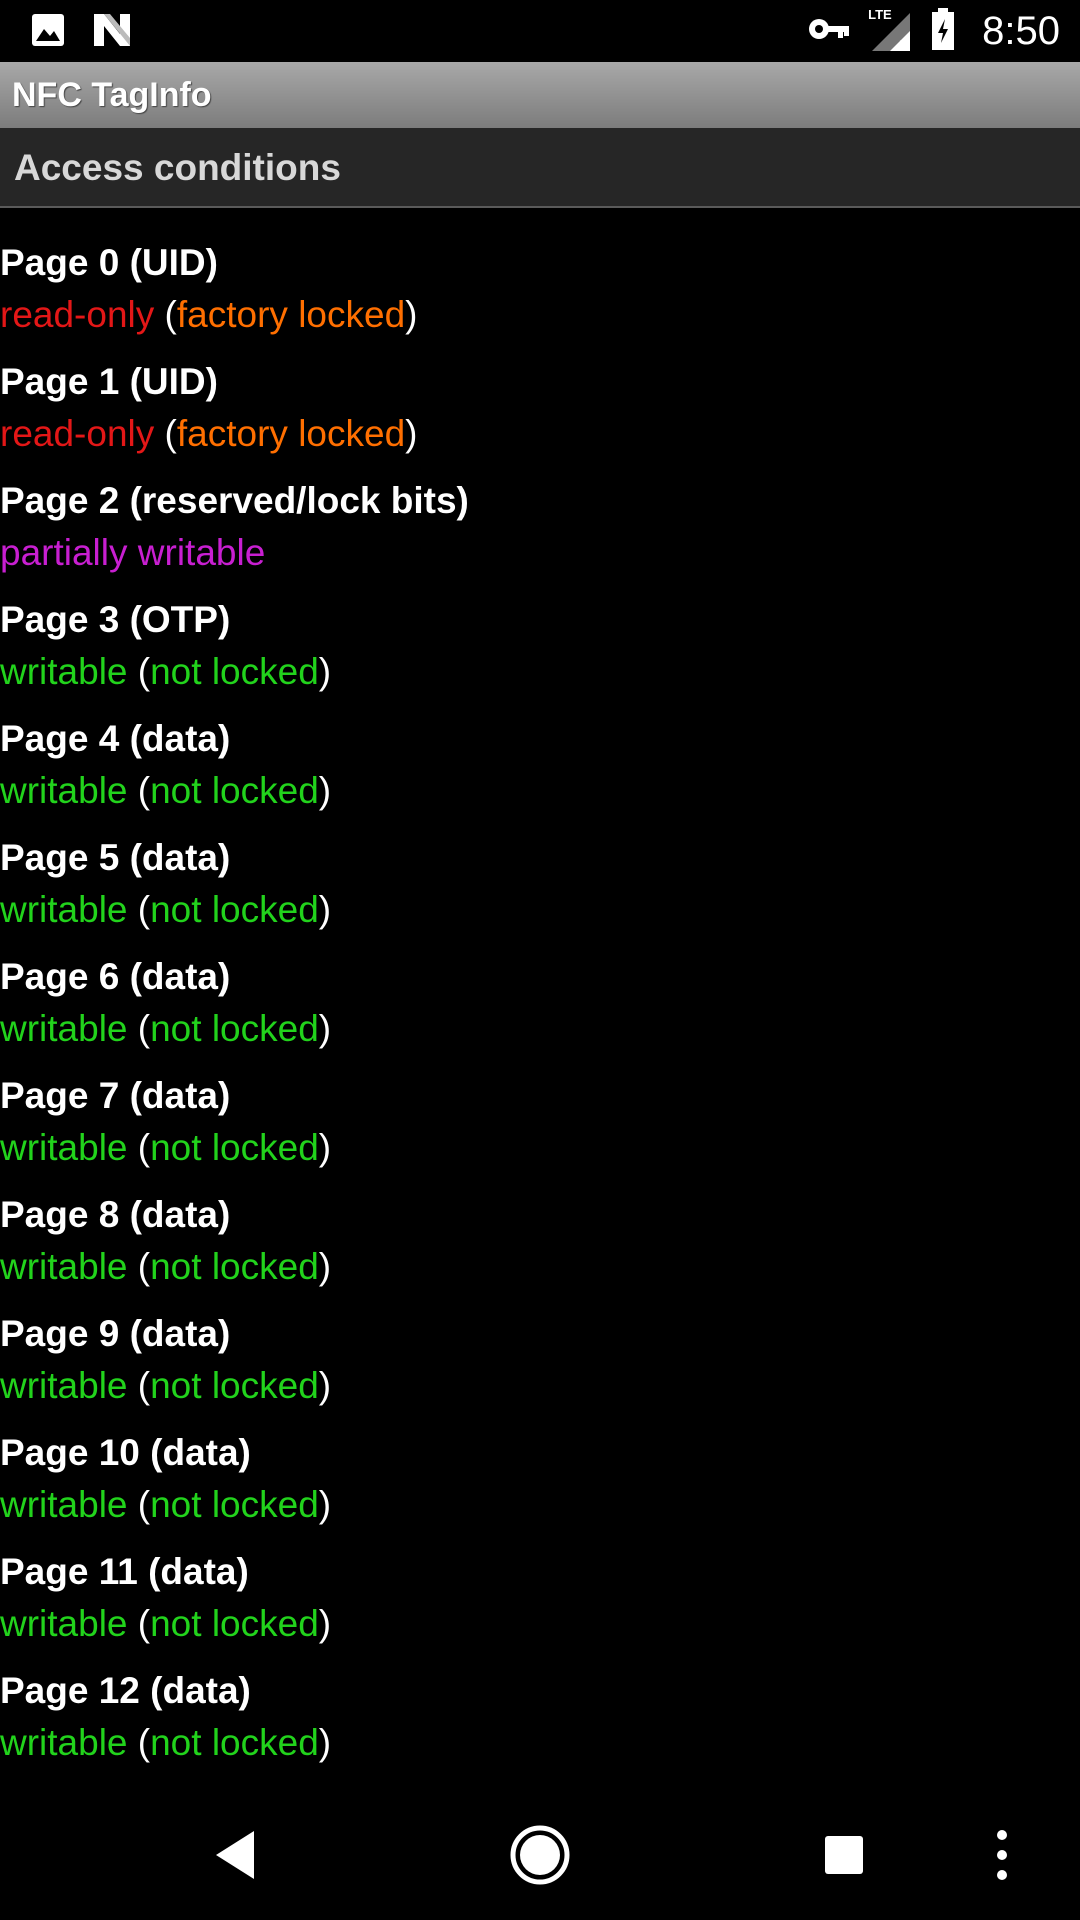  I want to click on page-entry-5: Page 5 (data) writable (not locked), so click(540, 891).